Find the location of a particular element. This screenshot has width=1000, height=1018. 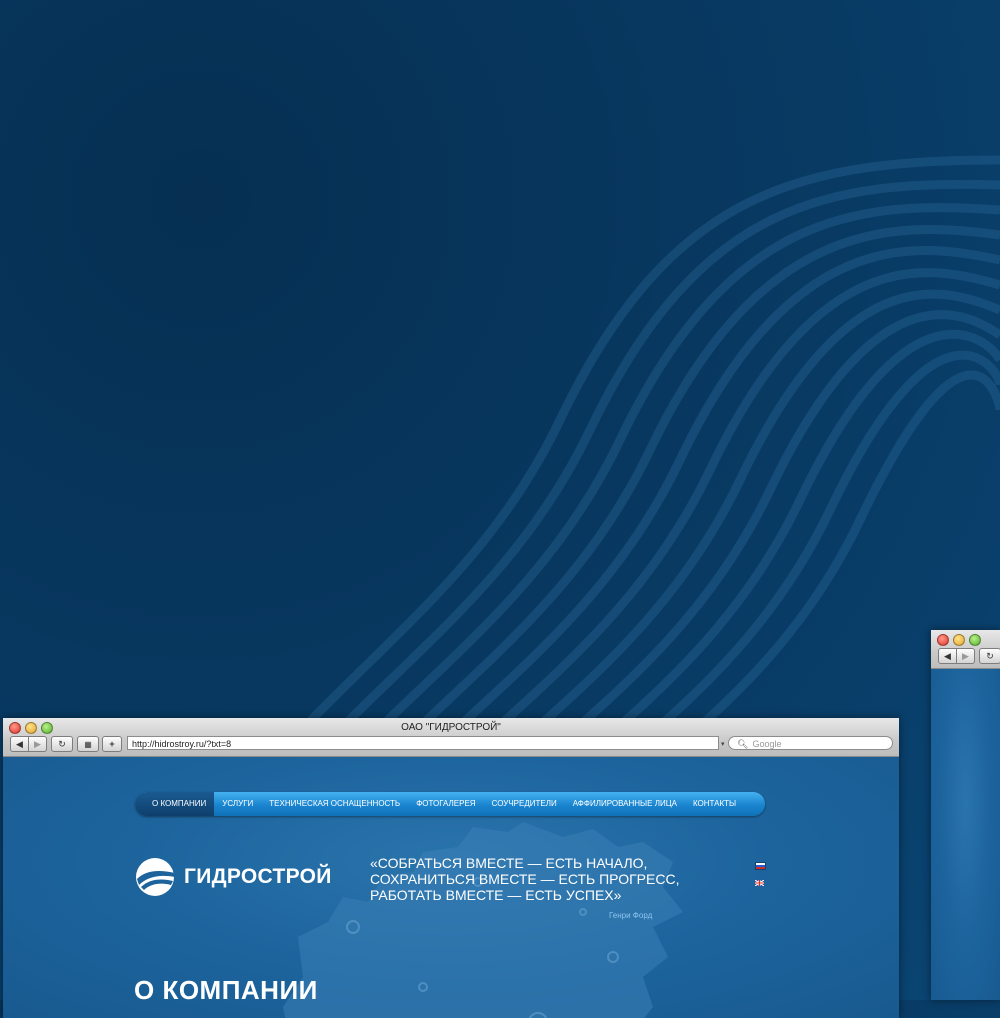

bookmarks-button: ▦ is located at coordinates (88, 744).